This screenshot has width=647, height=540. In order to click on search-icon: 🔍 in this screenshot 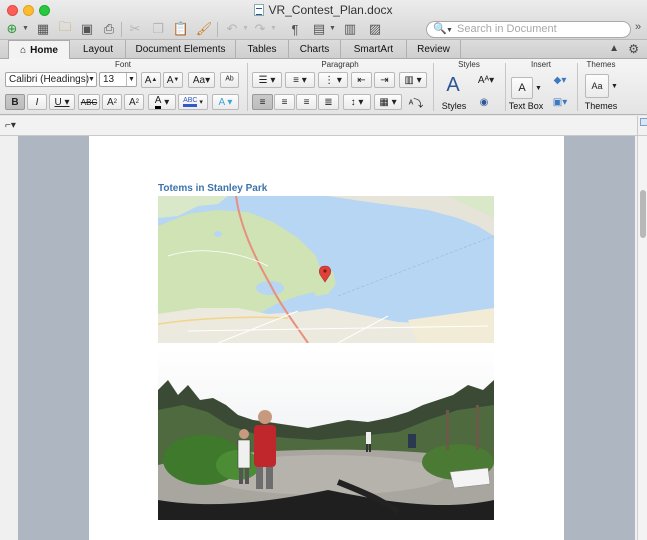, I will do `click(440, 29)`.